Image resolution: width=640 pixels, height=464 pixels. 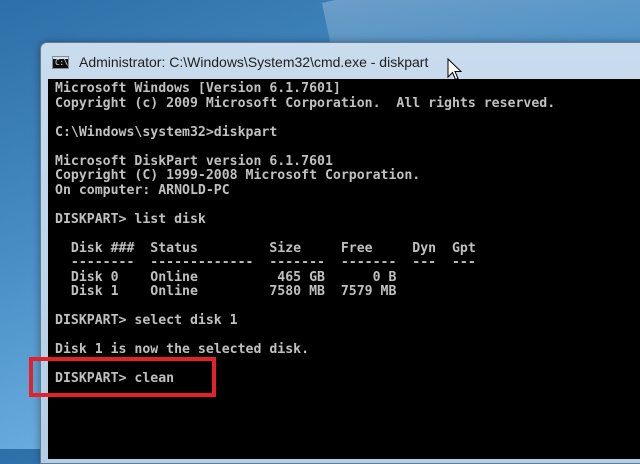 I want to click on cmd-icon-label: C:\, so click(x=61, y=62).